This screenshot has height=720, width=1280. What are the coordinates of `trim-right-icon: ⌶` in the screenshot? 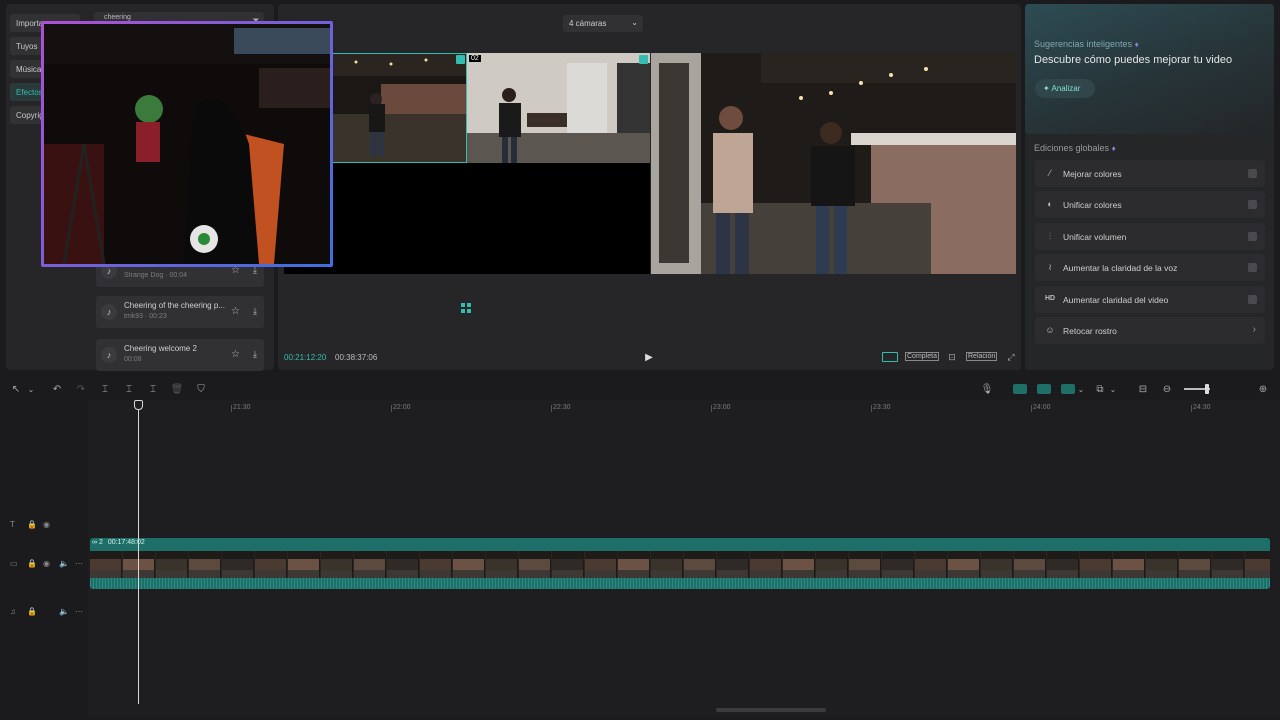 It's located at (153, 389).